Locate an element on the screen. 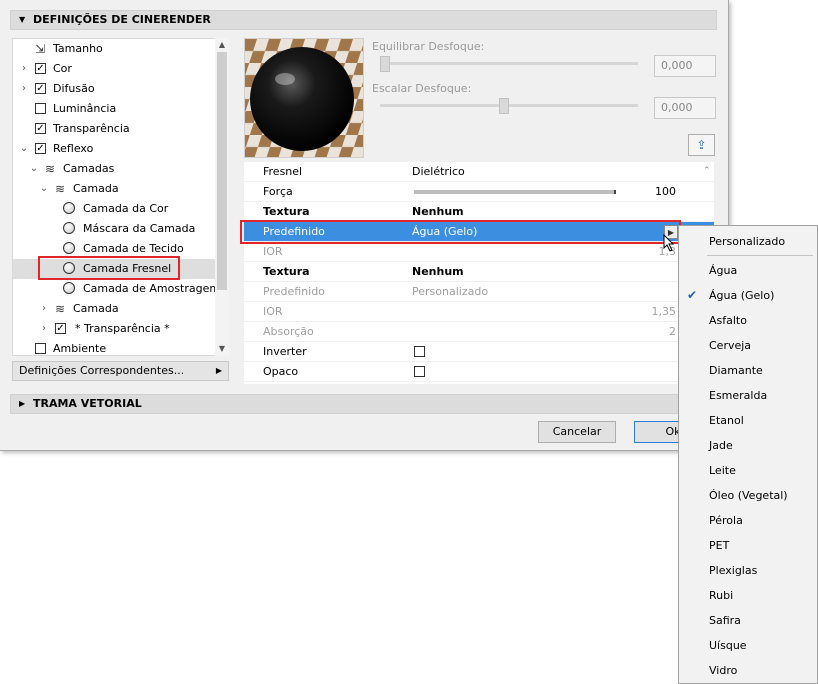 The width and height of the screenshot is (818, 684). scale-blur-input: 0,000 is located at coordinates (685, 108).